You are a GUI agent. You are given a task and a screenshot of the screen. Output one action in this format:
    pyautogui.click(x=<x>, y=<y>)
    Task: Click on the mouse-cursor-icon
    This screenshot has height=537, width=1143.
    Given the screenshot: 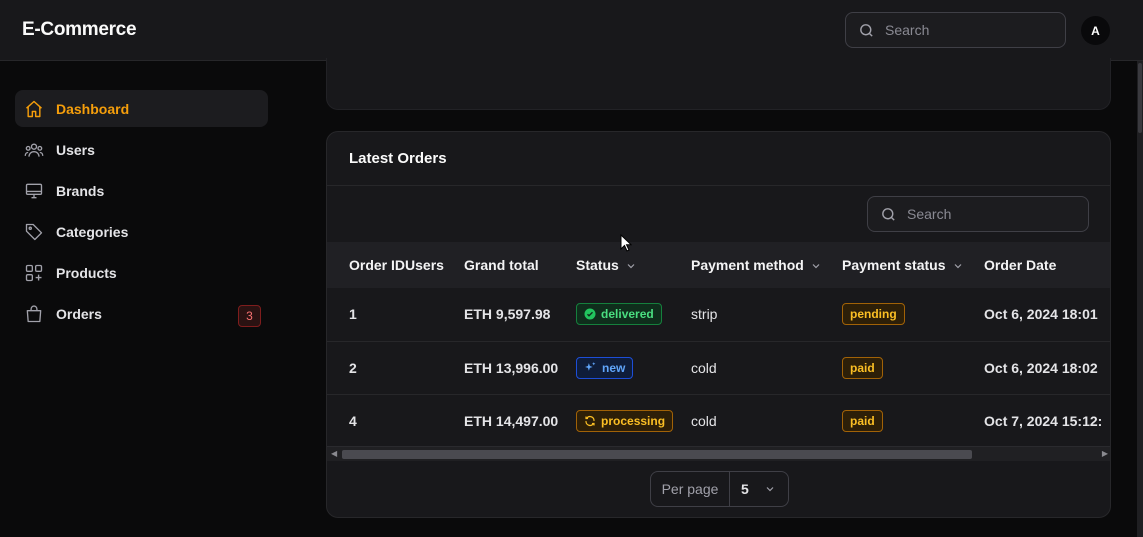 What is the action you would take?
    pyautogui.click(x=626, y=243)
    